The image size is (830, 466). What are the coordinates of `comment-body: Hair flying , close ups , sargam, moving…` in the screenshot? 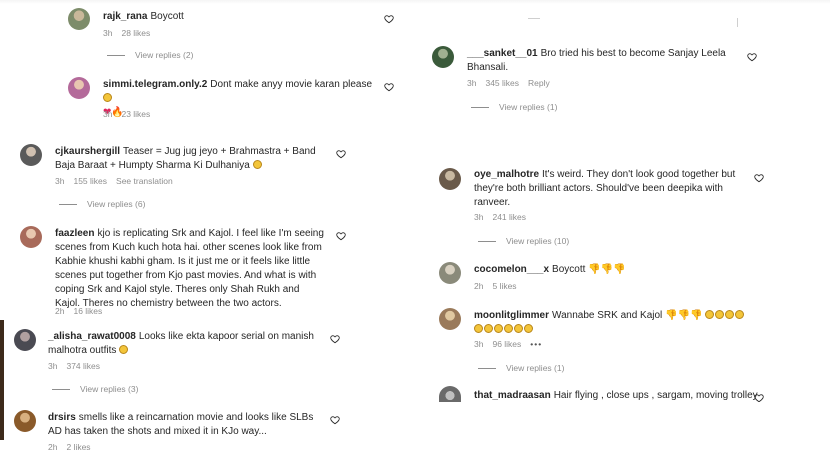 It's located at (655, 395).